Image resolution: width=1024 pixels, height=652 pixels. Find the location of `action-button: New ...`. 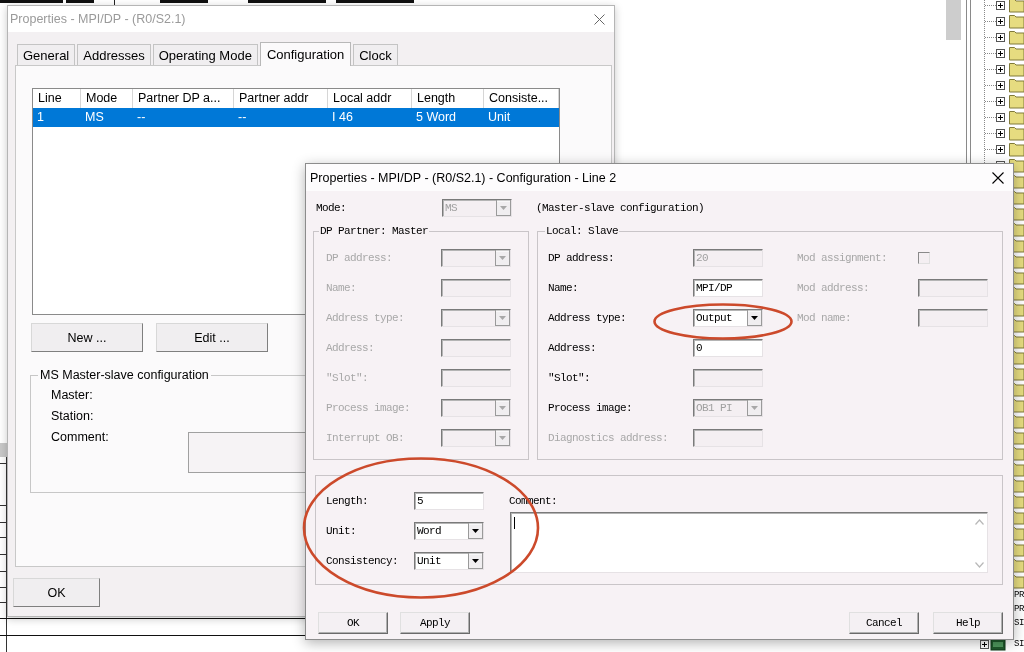

action-button: New ... is located at coordinates (87, 337).